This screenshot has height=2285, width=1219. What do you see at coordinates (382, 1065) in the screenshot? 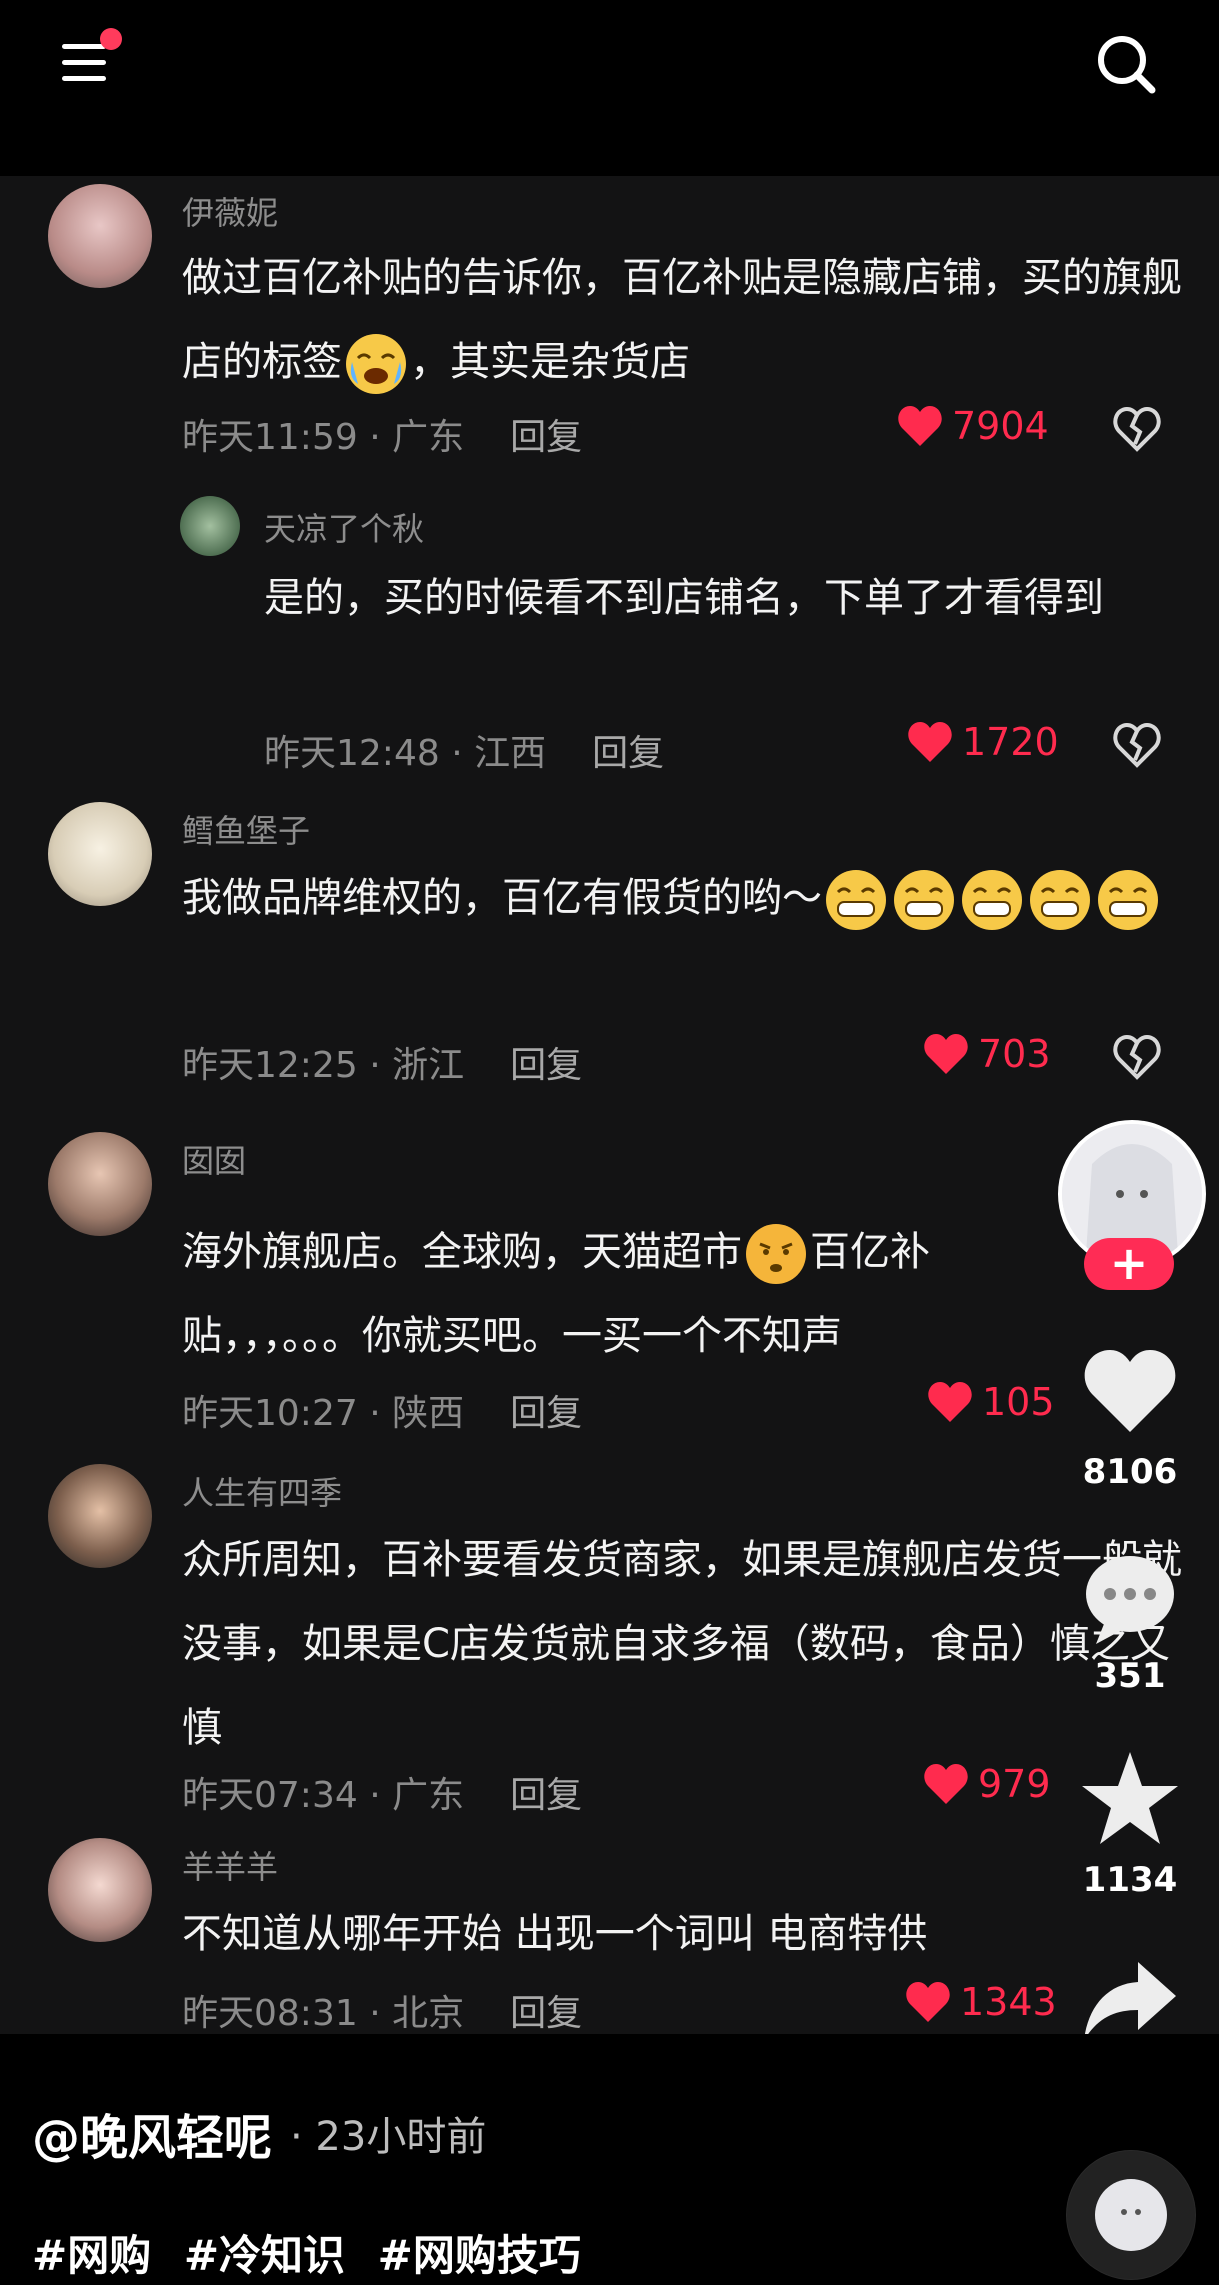
I see `comment-meta: 昨天12:25 · 浙江 回复` at bounding box center [382, 1065].